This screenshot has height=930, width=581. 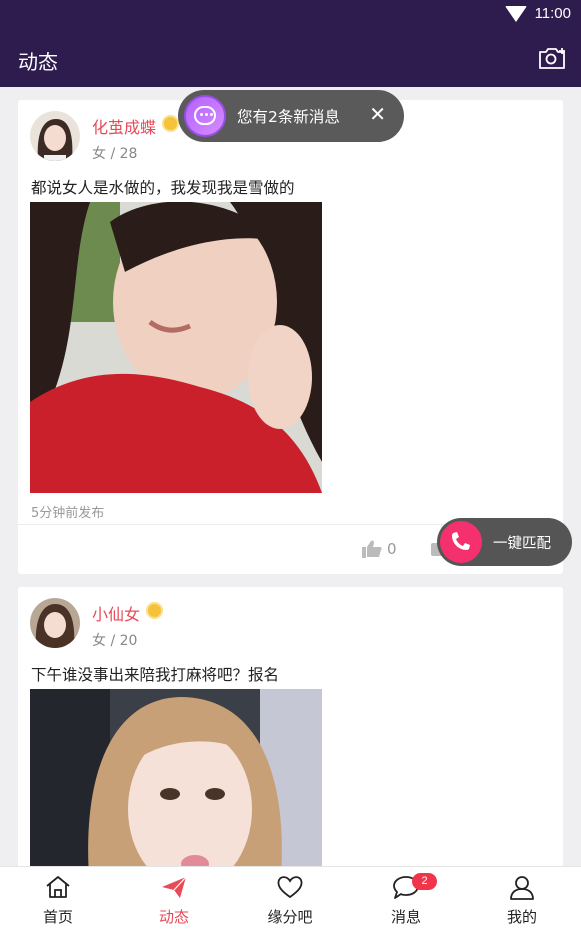 I want to click on like-button: 0, so click(x=379, y=549).